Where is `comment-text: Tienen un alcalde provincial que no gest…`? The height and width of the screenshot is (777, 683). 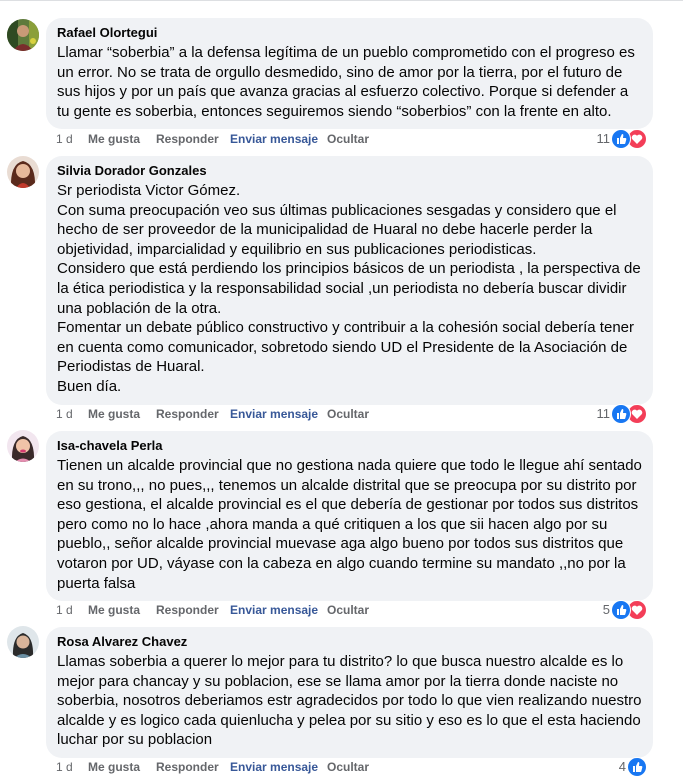 comment-text: Tienen un alcalde provincial que no gest… is located at coordinates (349, 524).